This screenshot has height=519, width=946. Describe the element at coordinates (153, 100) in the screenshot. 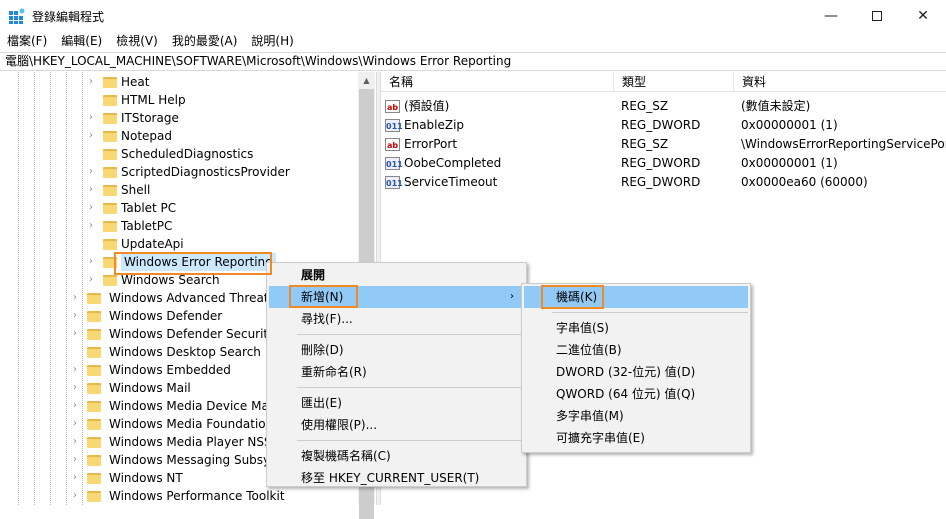

I see `tree-item-label: HTML Help` at that location.